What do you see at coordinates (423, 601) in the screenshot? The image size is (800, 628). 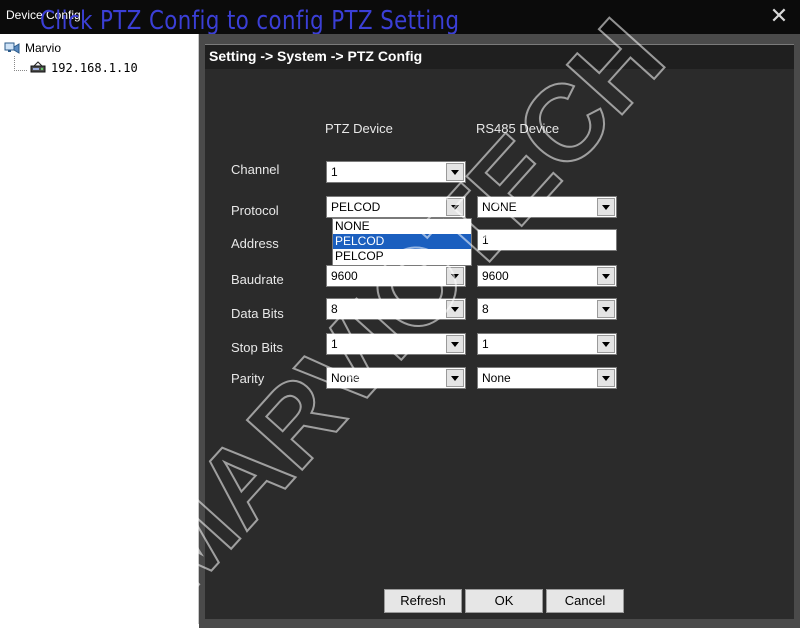 I see `refresh-button: Refresh` at bounding box center [423, 601].